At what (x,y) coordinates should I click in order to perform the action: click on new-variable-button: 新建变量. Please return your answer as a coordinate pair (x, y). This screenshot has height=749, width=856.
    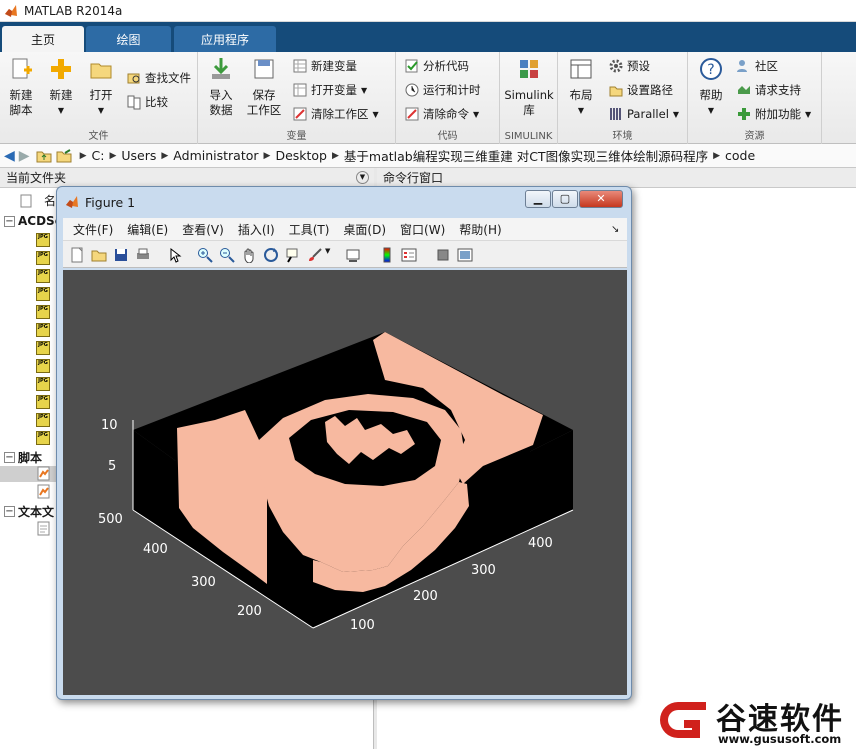
    Looking at the image, I should click on (324, 66).